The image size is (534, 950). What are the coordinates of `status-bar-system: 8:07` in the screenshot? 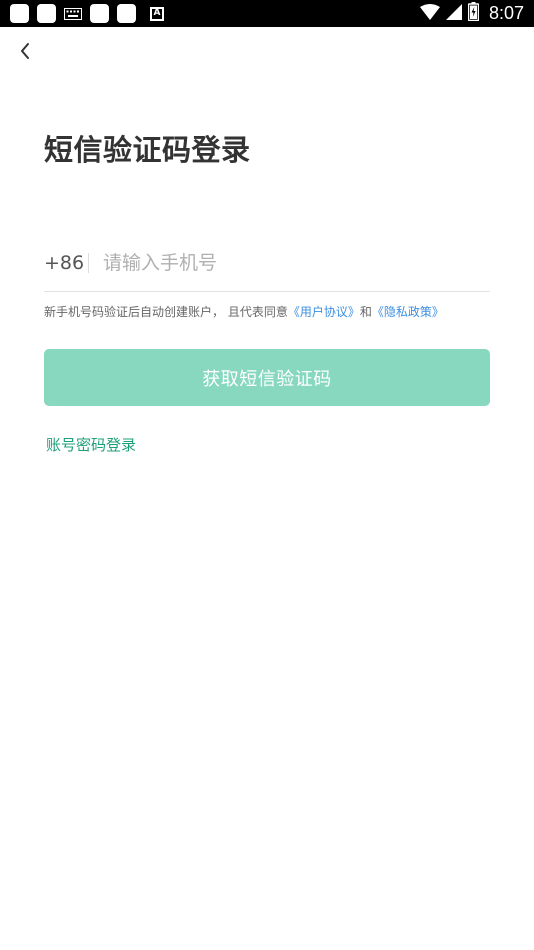 It's located at (471, 13).